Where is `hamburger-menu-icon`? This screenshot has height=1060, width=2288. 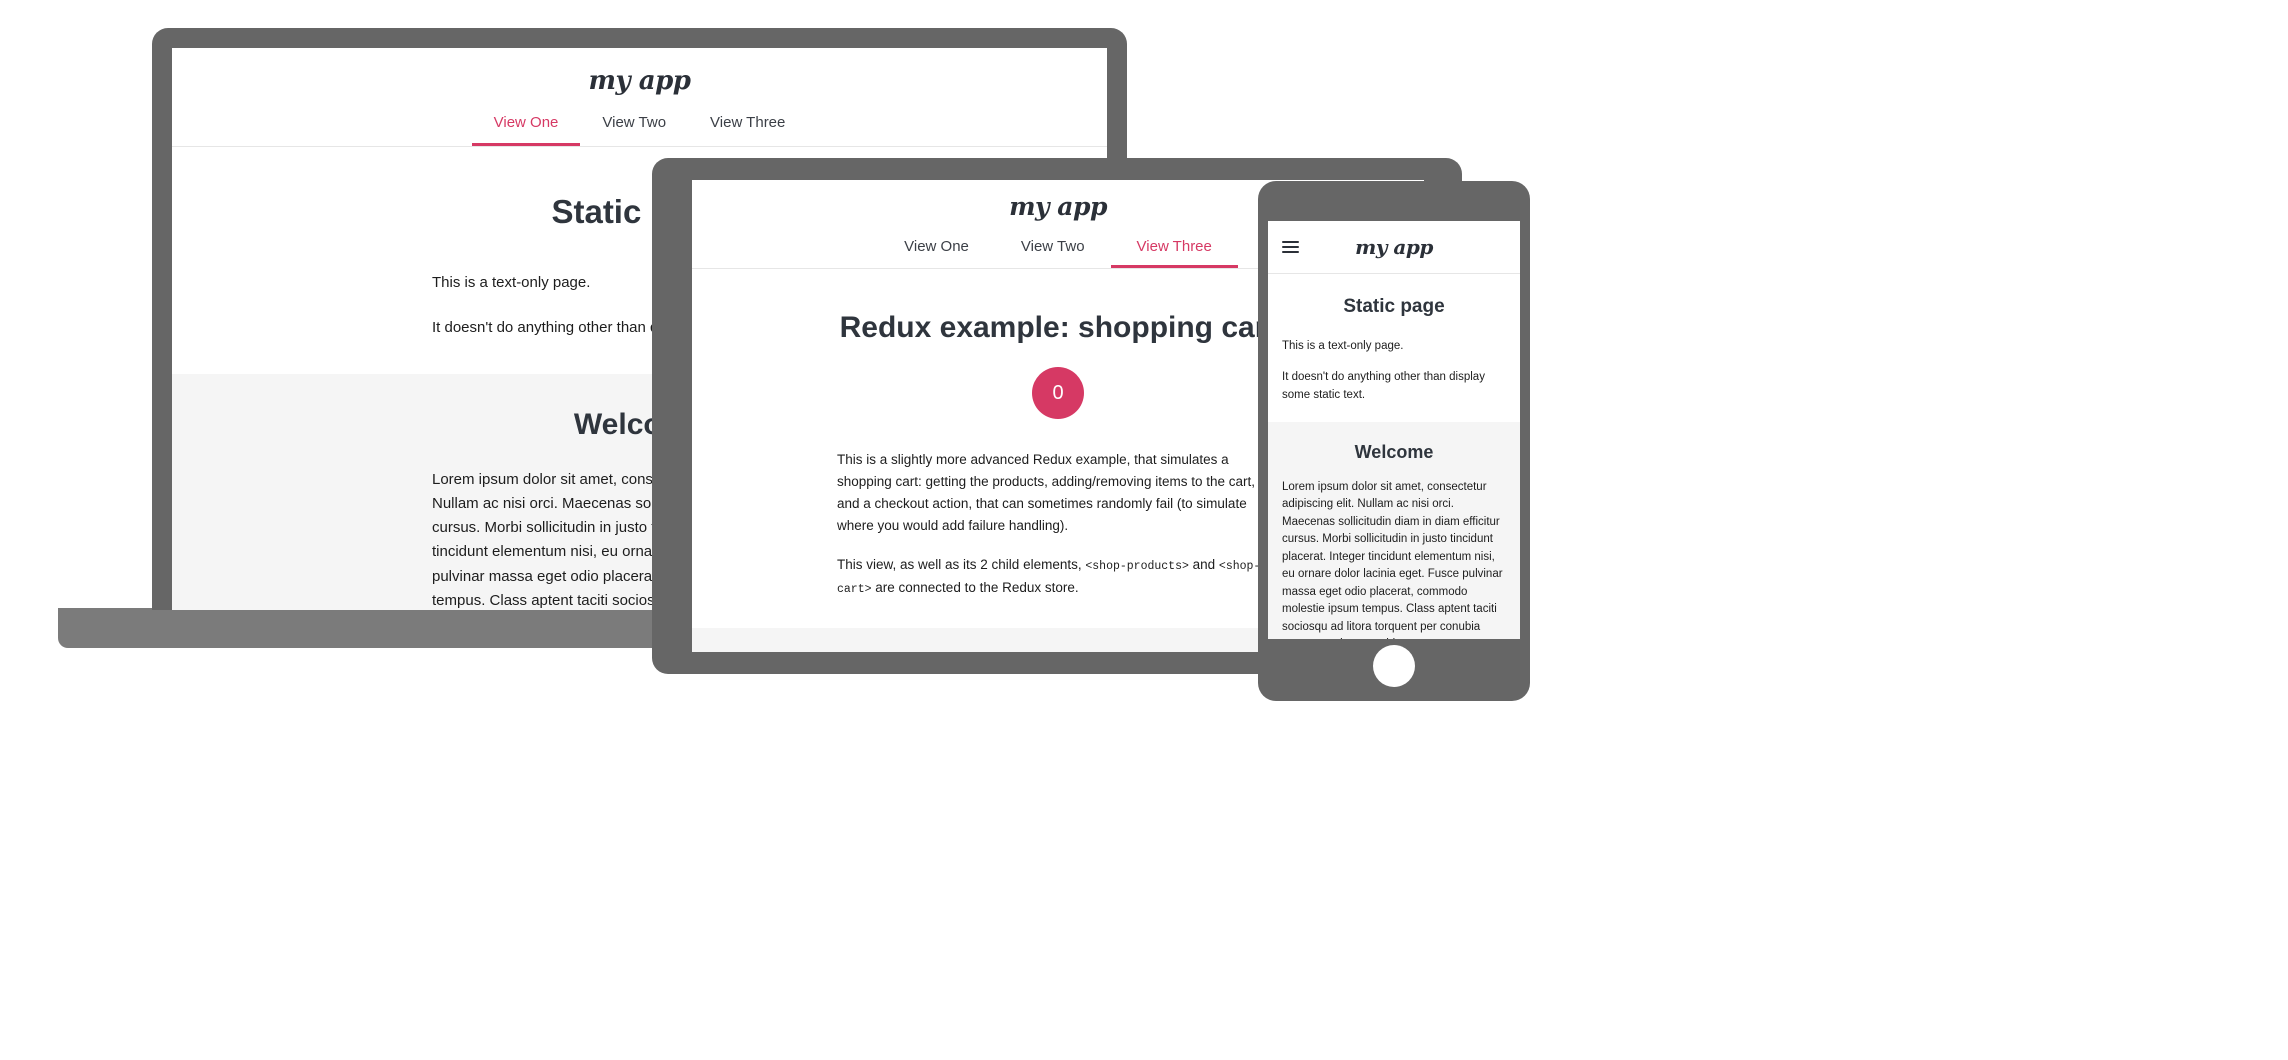 hamburger-menu-icon is located at coordinates (1290, 247).